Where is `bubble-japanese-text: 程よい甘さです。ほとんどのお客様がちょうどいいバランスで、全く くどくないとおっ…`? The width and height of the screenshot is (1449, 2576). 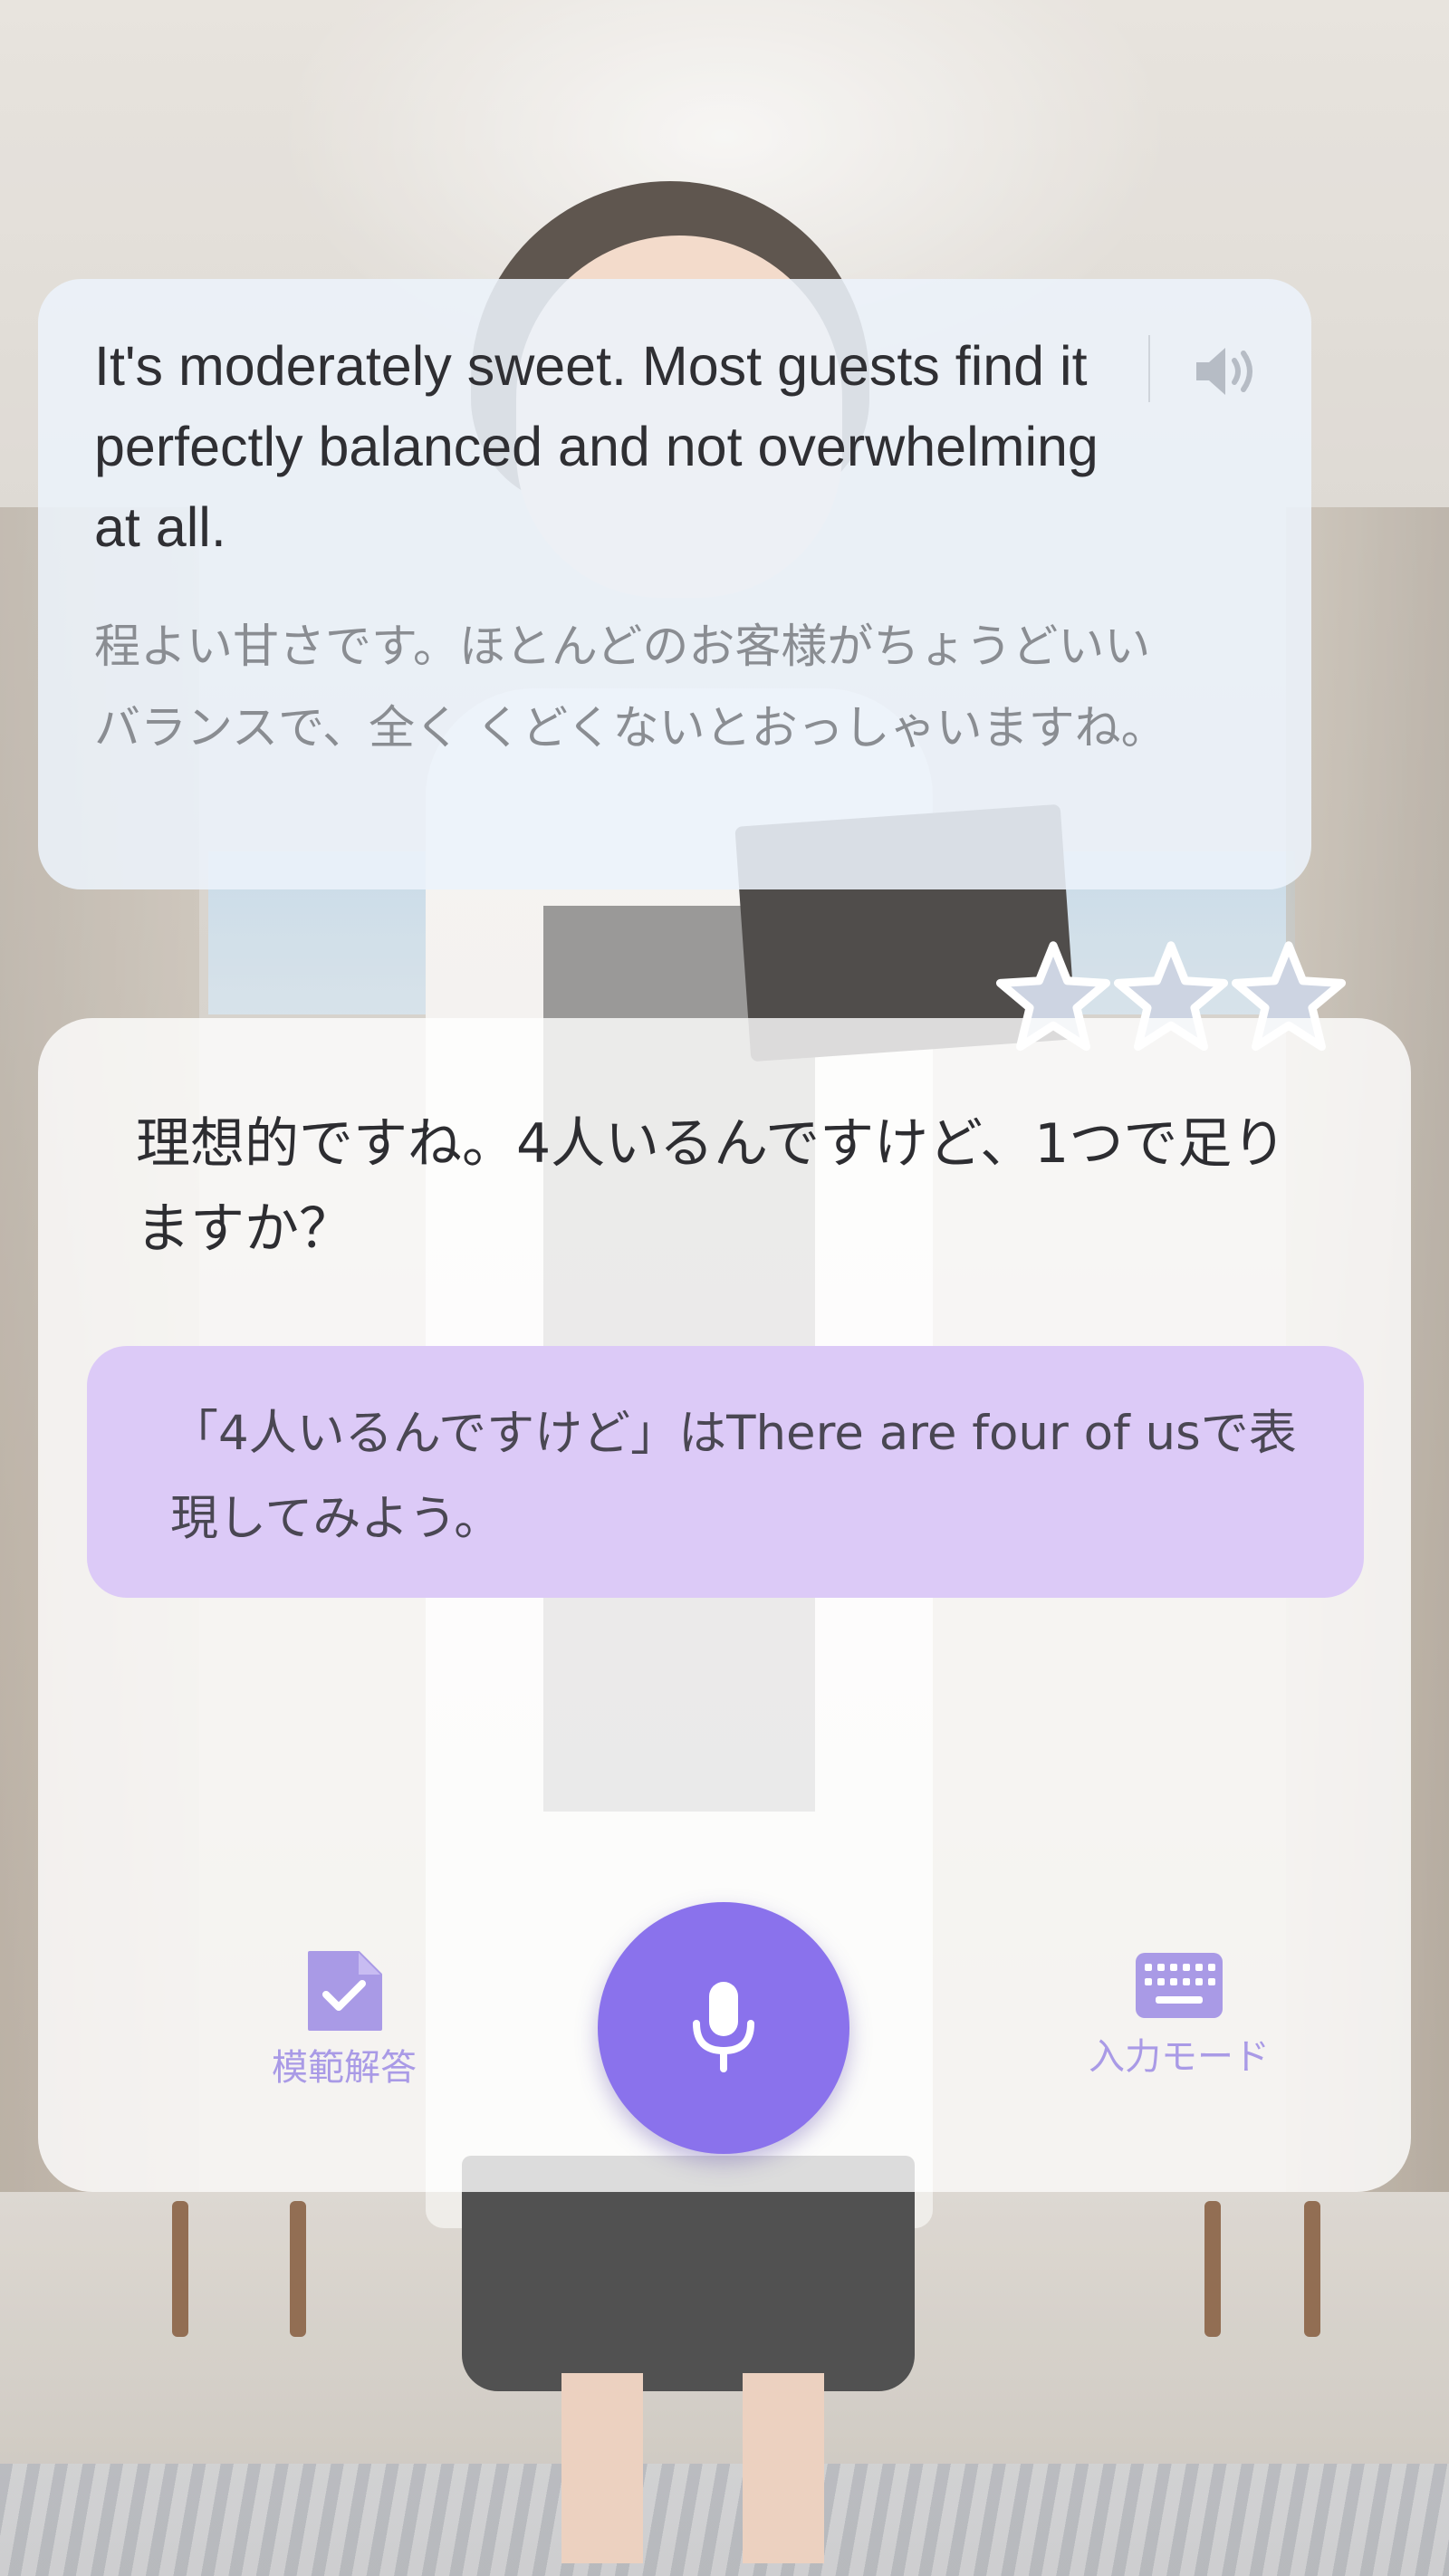 bubble-japanese-text: 程よい甘さです。ほとんどのお客様がちょうどいいバランスで、全く くどくないとおっ… is located at coordinates (630, 687).